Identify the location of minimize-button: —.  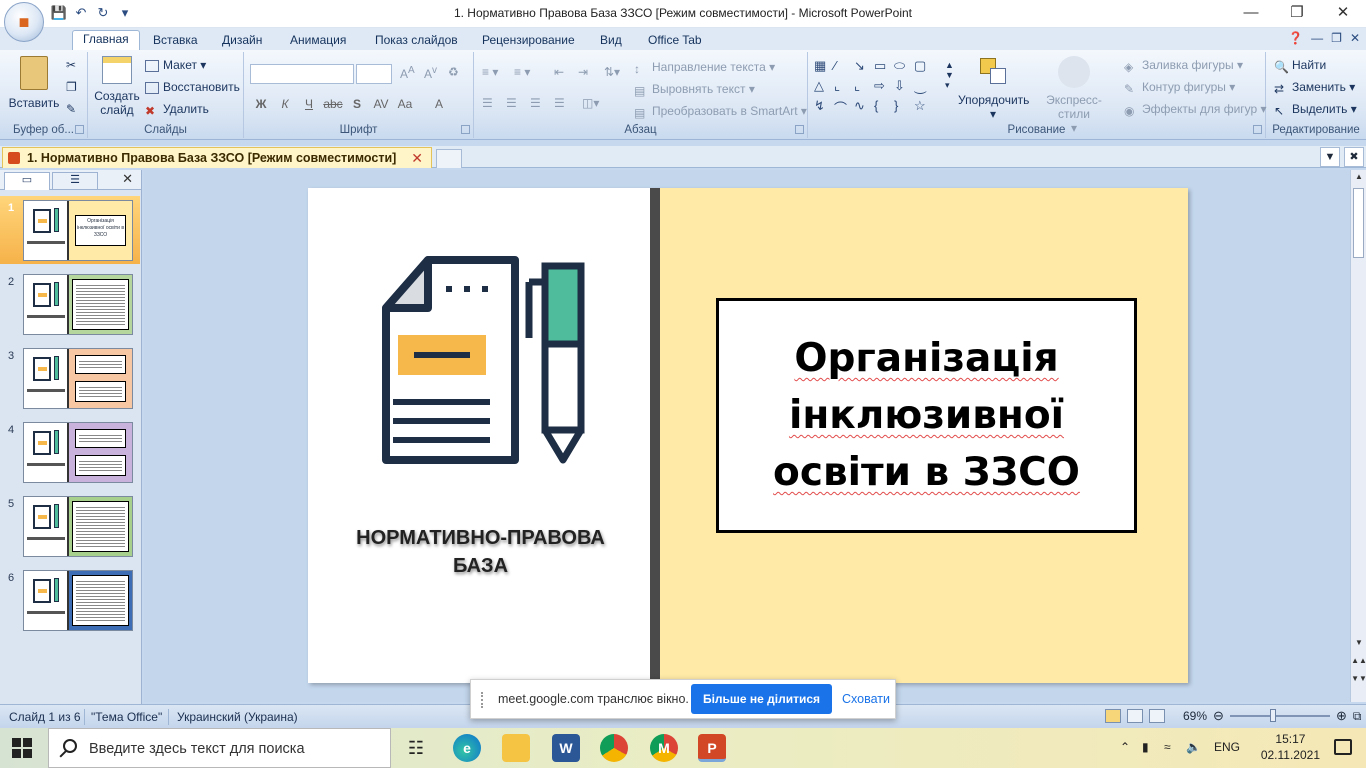
(1251, 13).